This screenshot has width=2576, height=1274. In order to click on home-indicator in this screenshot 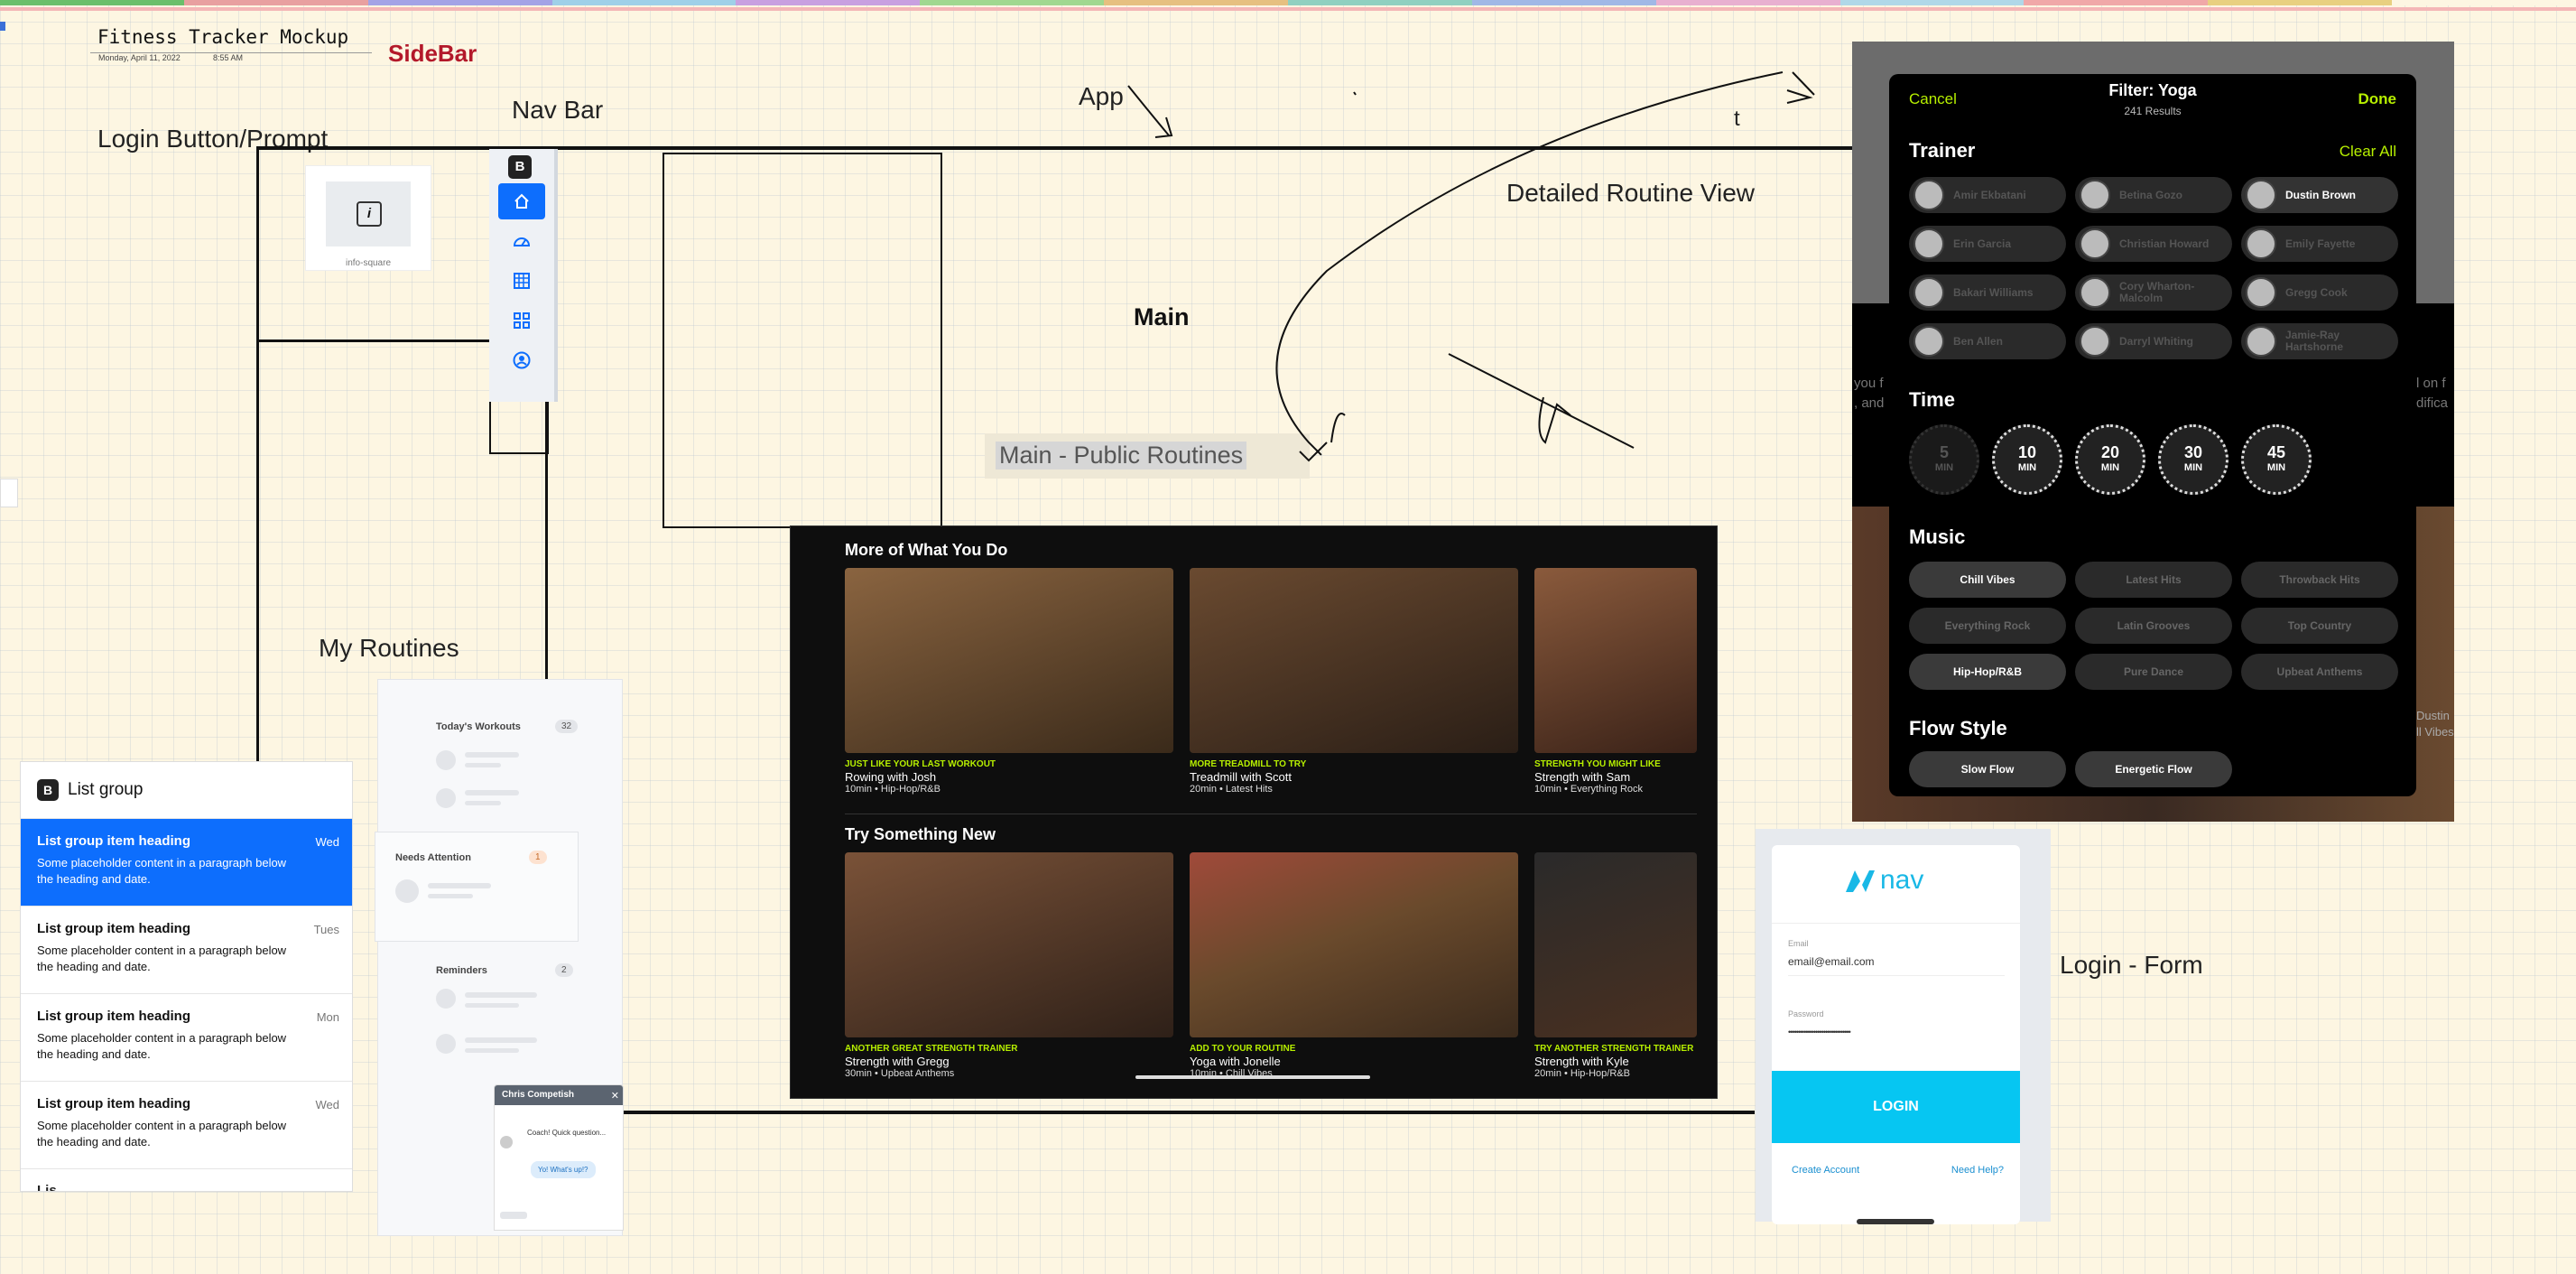, I will do `click(1252, 1077)`.